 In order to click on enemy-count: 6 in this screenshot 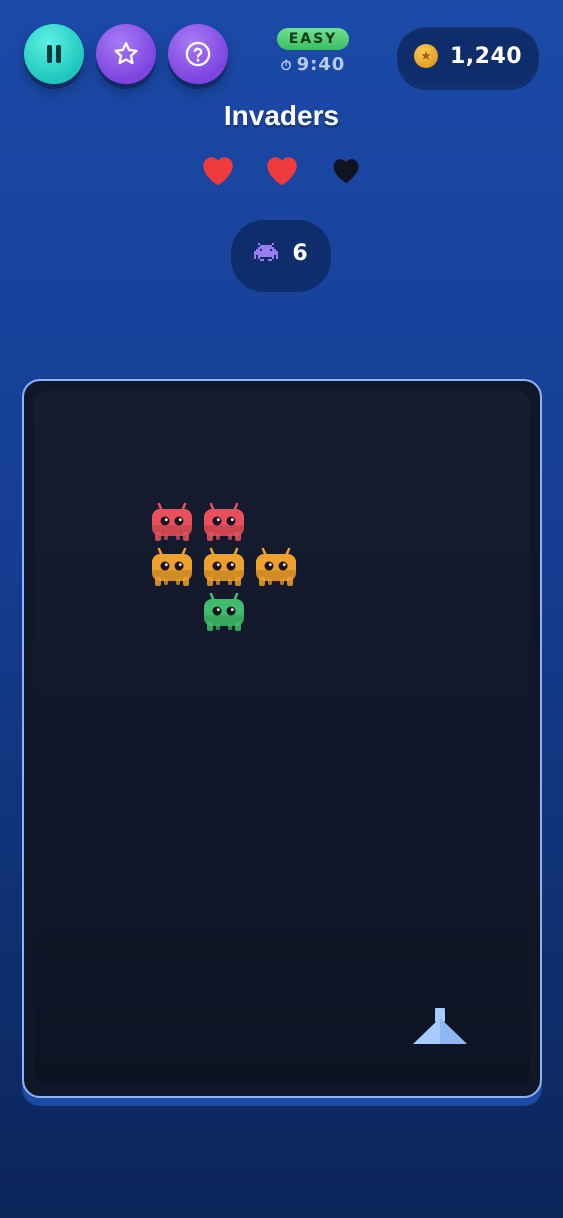, I will do `click(300, 253)`.